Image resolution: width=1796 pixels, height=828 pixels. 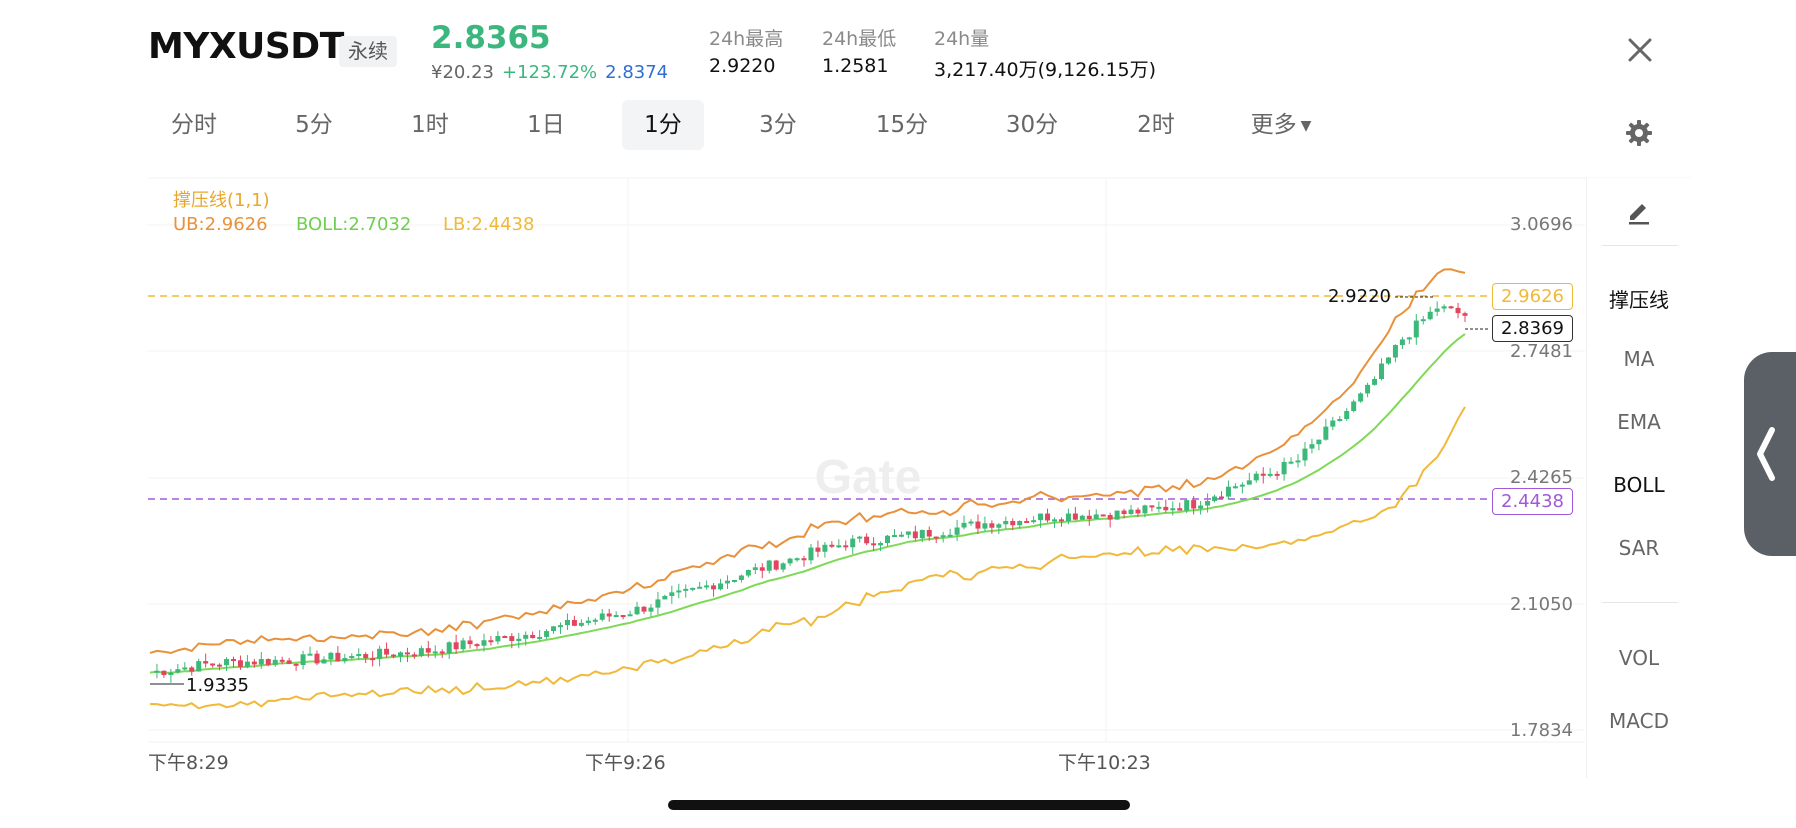 What do you see at coordinates (188, 763) in the screenshot?
I see `x-axis-label: 下午8:29` at bounding box center [188, 763].